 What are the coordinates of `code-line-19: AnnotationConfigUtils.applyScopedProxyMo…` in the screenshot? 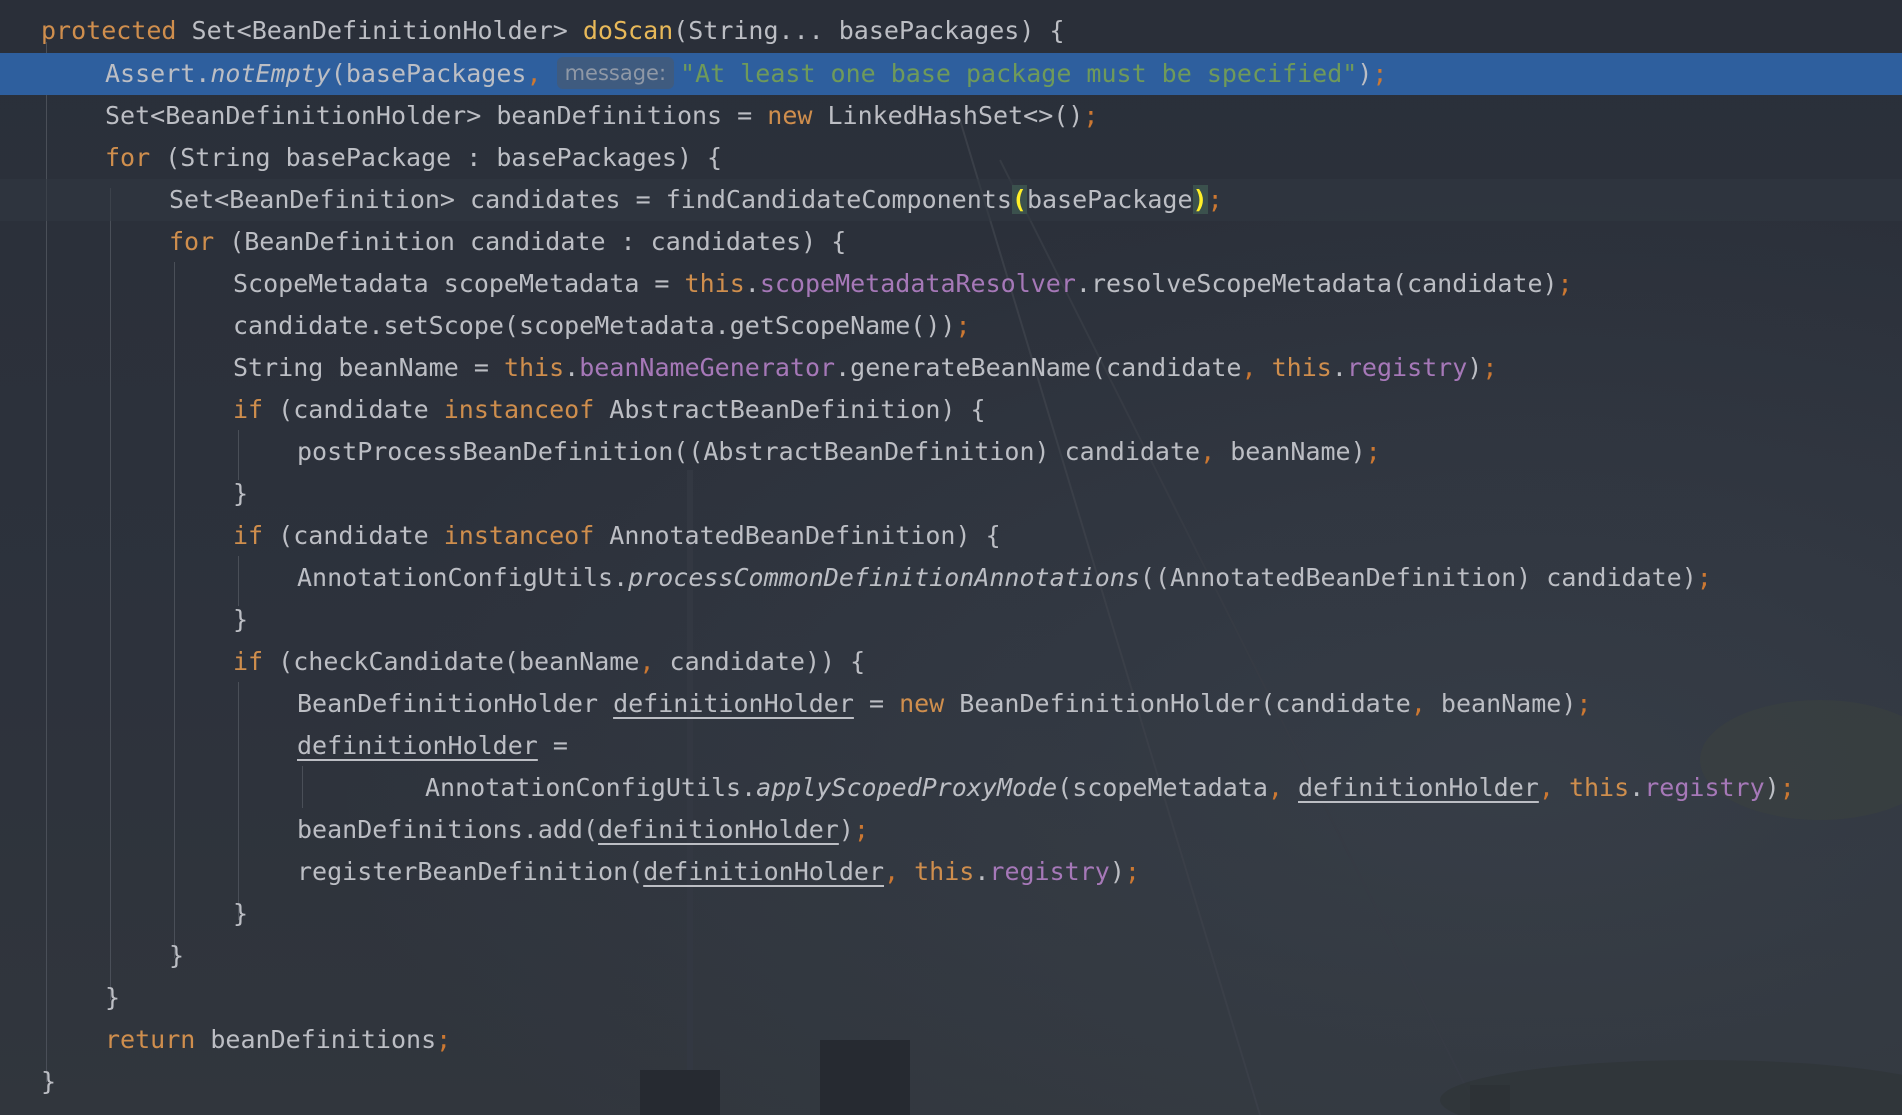 It's located at (951, 788).